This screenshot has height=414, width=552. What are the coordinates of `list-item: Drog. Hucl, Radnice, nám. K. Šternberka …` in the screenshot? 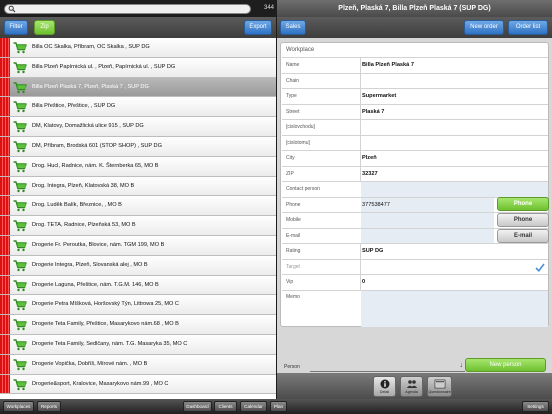 It's located at (138, 166).